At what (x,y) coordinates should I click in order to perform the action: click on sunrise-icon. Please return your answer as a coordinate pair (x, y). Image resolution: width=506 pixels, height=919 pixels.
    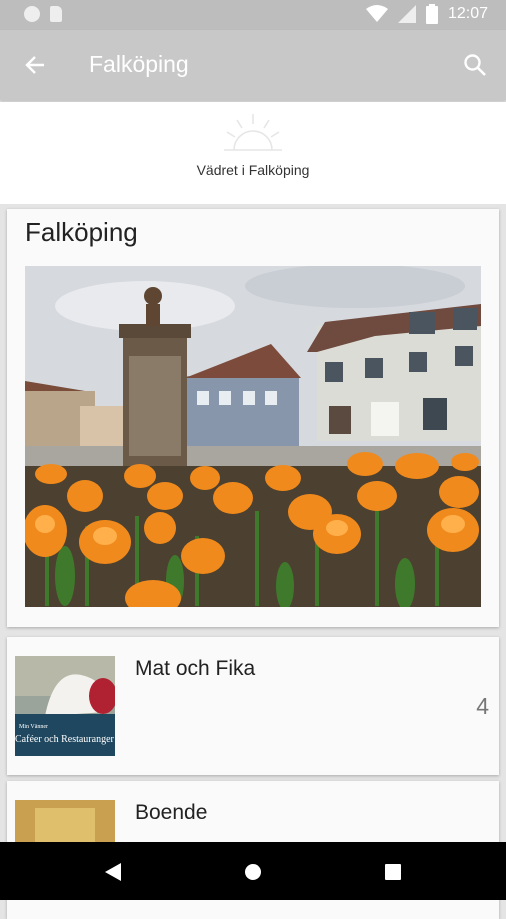
    Looking at the image, I should click on (253, 132).